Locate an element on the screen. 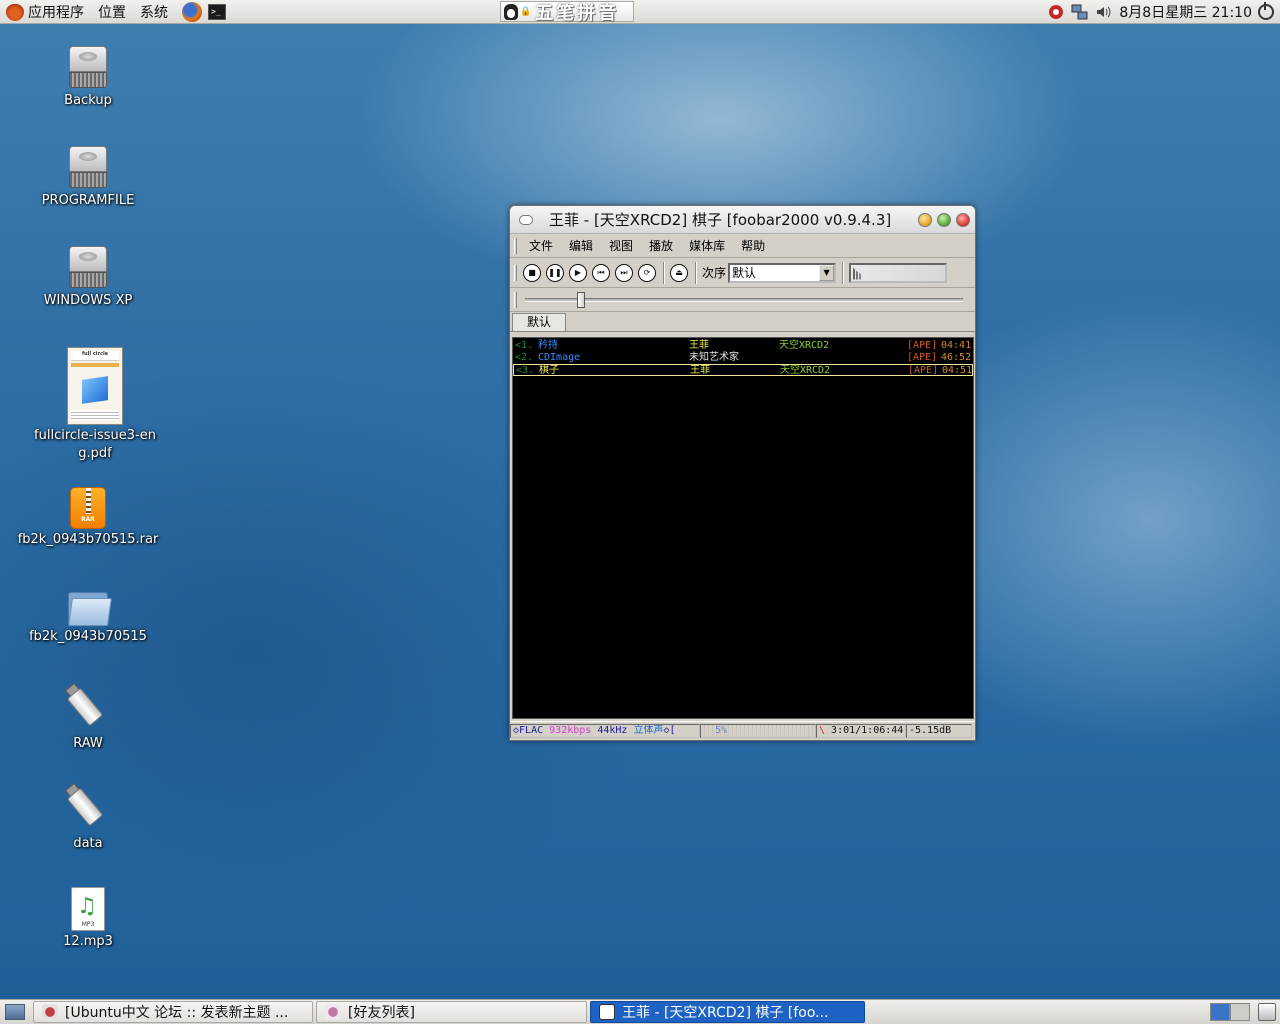 The height and width of the screenshot is (1024, 1280). desktop-icon-label: fb2k_0943b70515 is located at coordinates (88, 636).